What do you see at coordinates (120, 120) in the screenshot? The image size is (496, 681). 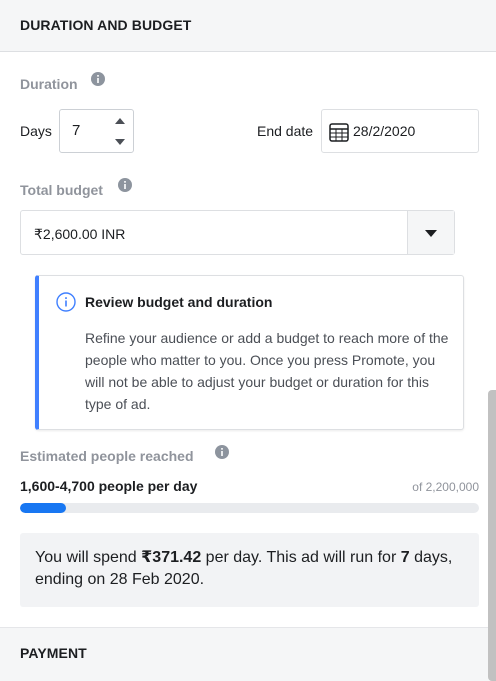 I see `increment-icon` at bounding box center [120, 120].